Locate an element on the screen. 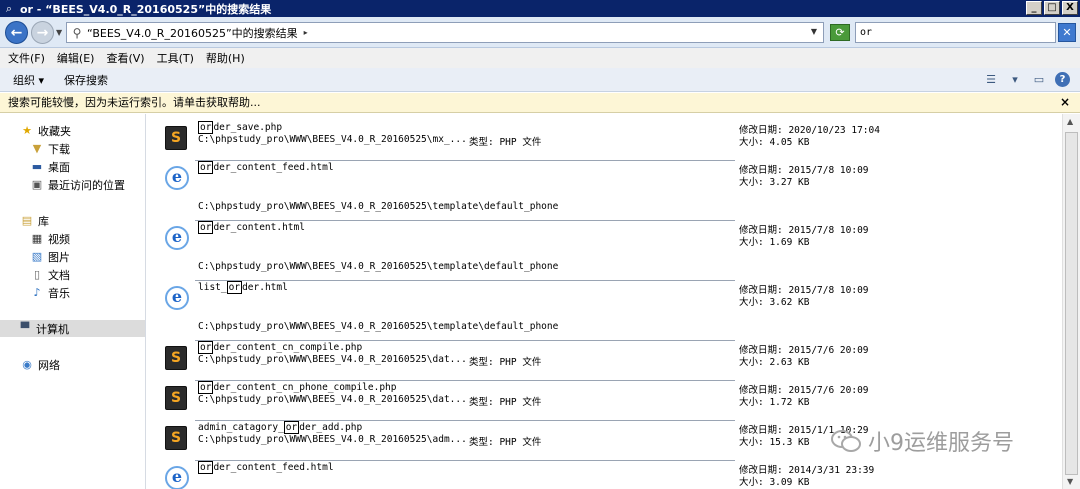 The height and width of the screenshot is (489, 1080). scrollbar-thumb is located at coordinates (1071, 303).